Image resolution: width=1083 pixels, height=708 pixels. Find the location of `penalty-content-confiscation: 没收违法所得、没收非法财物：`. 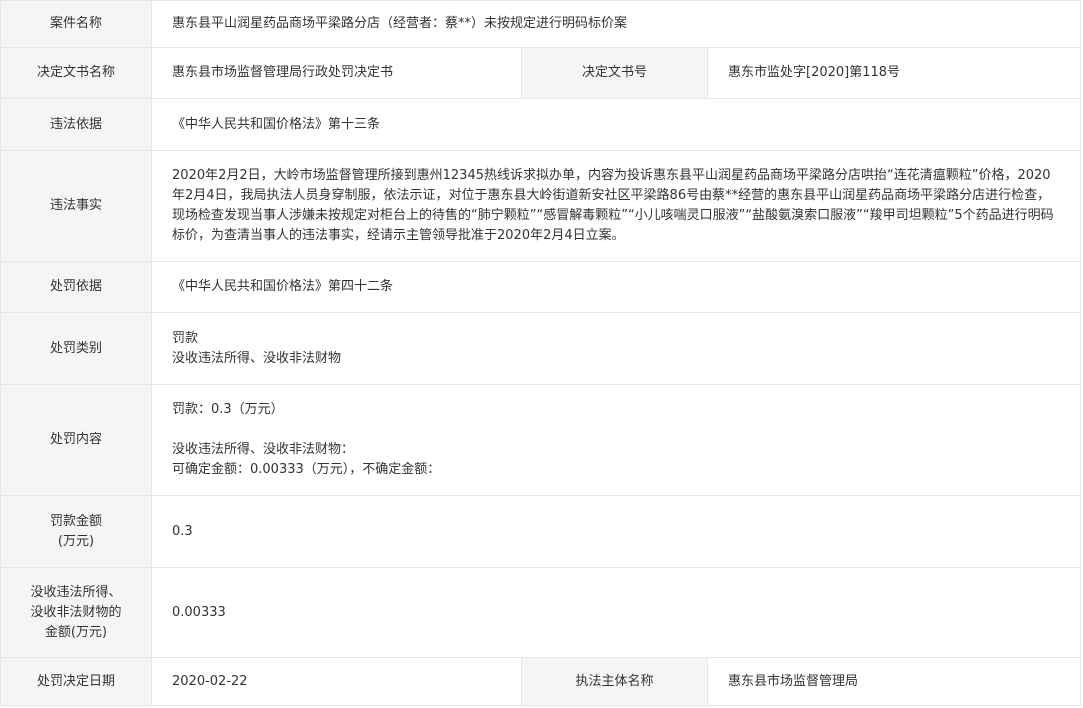

penalty-content-confiscation: 没收违法所得、没收非法财物： is located at coordinates (263, 449).